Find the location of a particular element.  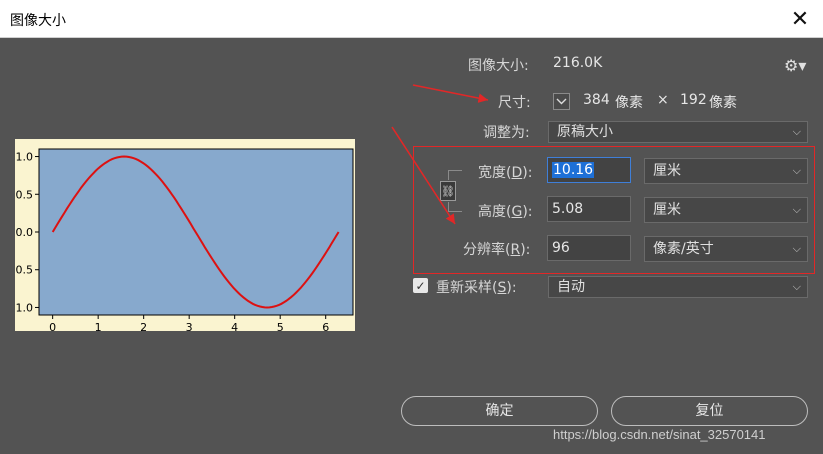

fit-to-value: 原稿大小 is located at coordinates (585, 132).